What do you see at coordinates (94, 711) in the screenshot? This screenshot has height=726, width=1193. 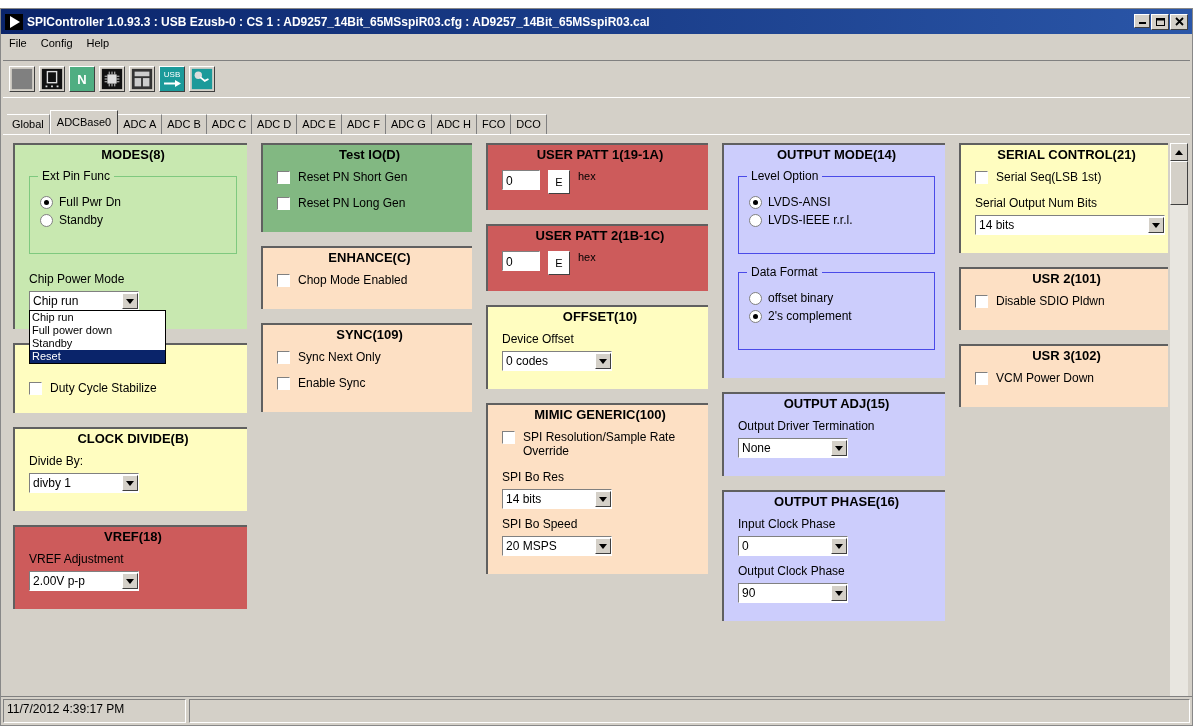 I see `status-text: 11/7/2012 4:39:17 PM` at bounding box center [94, 711].